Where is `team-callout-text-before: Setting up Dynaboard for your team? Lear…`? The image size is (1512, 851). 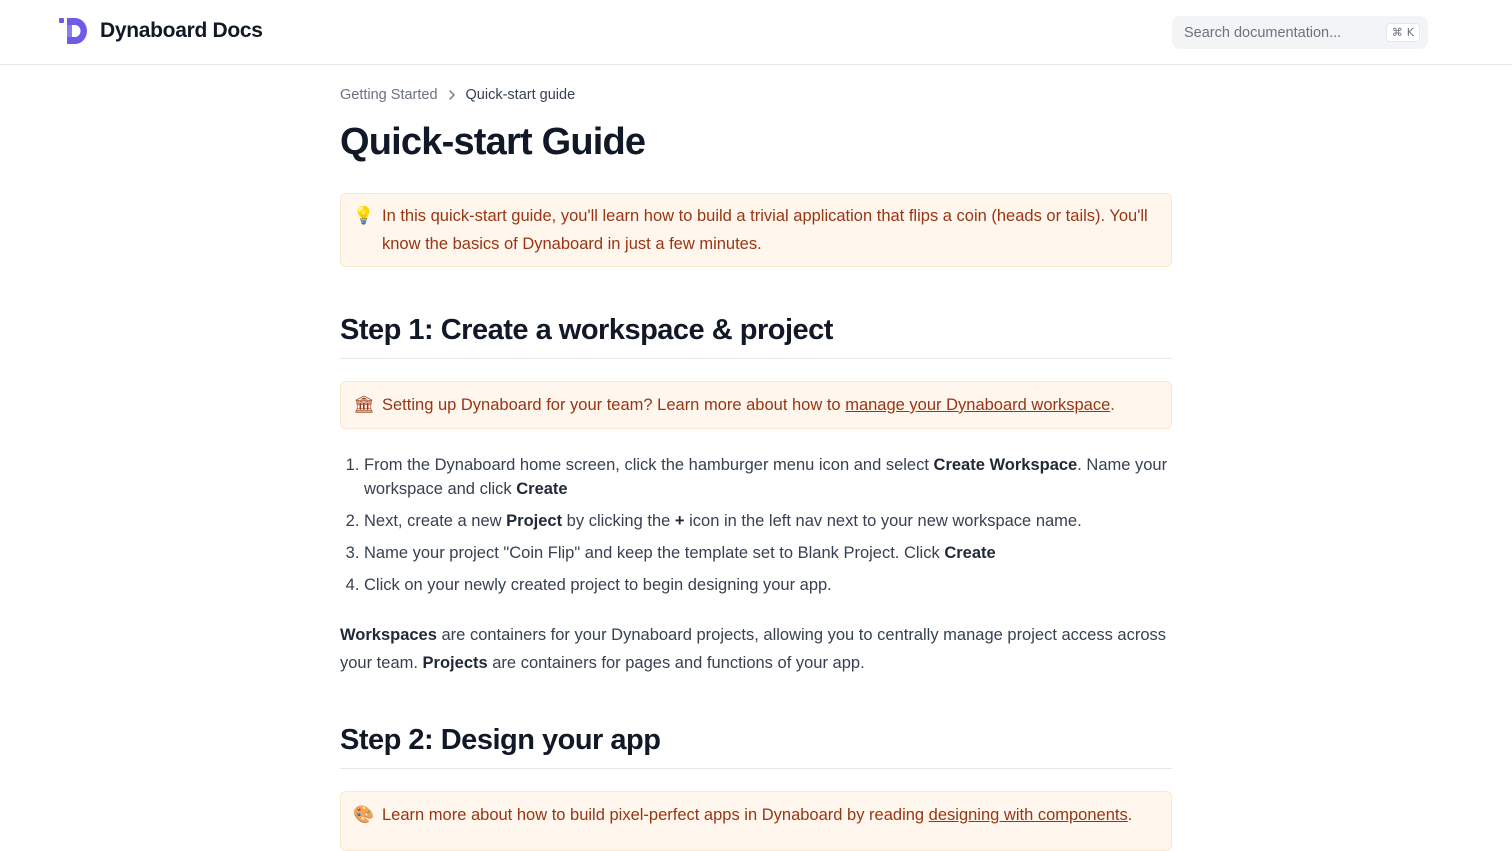 team-callout-text-before: Setting up Dynaboard for your team? Lear… is located at coordinates (614, 405).